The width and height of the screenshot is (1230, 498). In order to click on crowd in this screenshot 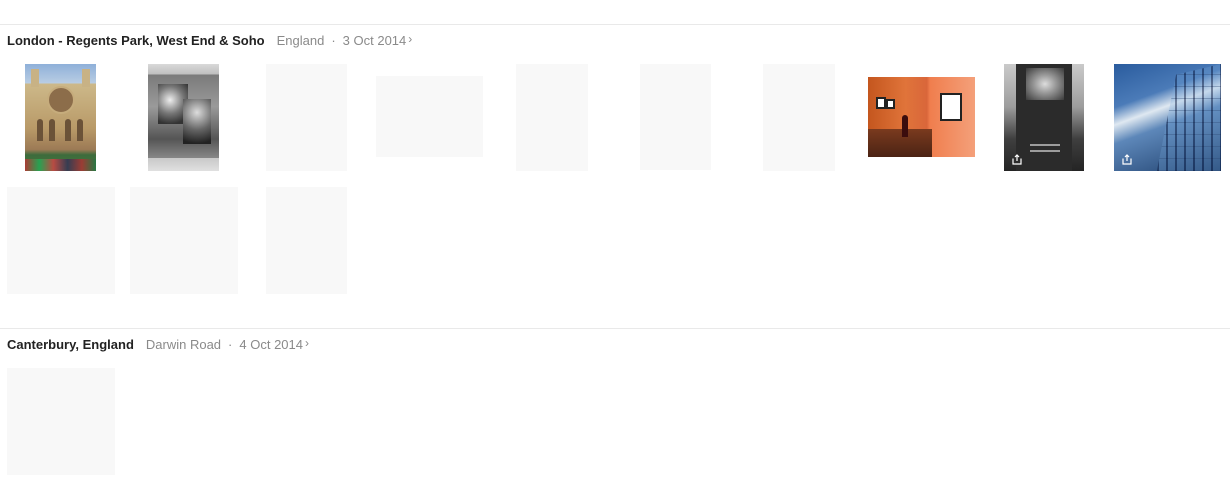, I will do `click(60, 165)`.